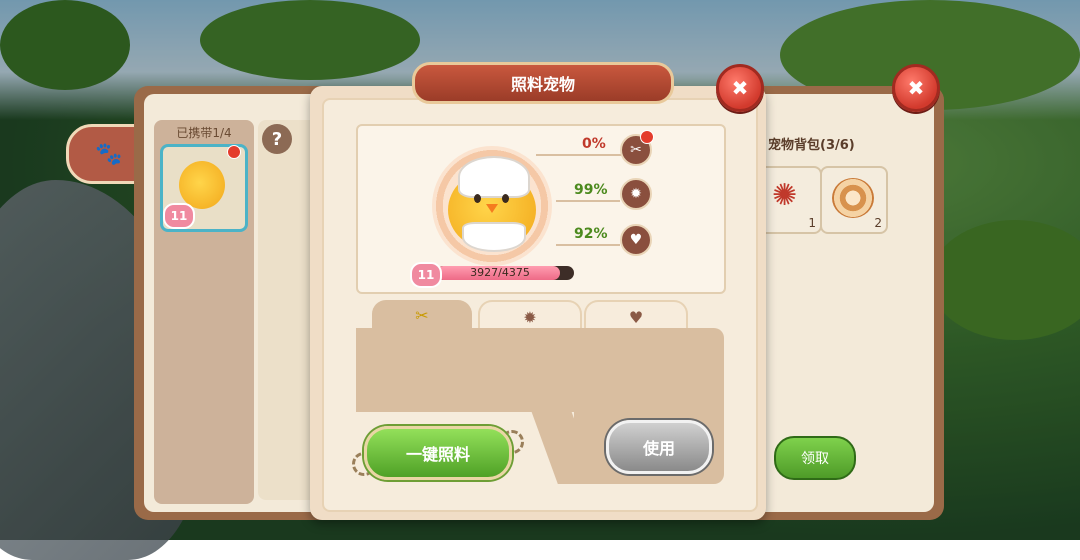 The width and height of the screenshot is (1080, 560). Describe the element at coordinates (815, 458) in the screenshot. I see `claim-button: 领取` at that location.